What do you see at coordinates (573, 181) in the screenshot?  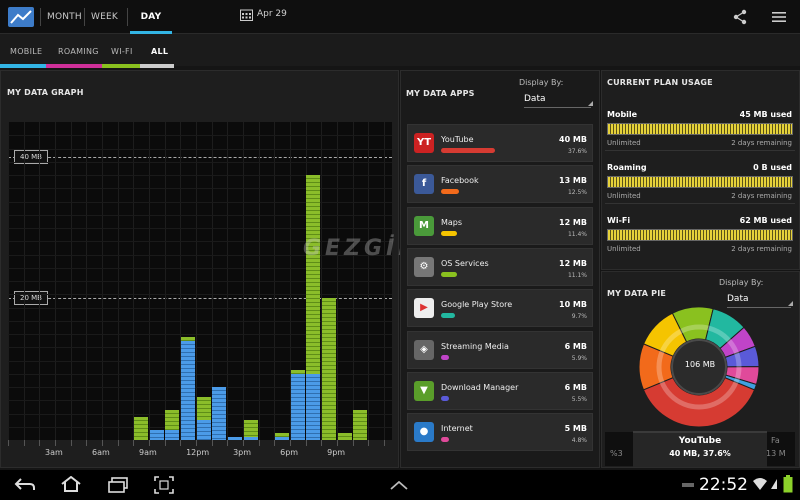 I see `app-data-amount: 13 MB` at bounding box center [573, 181].